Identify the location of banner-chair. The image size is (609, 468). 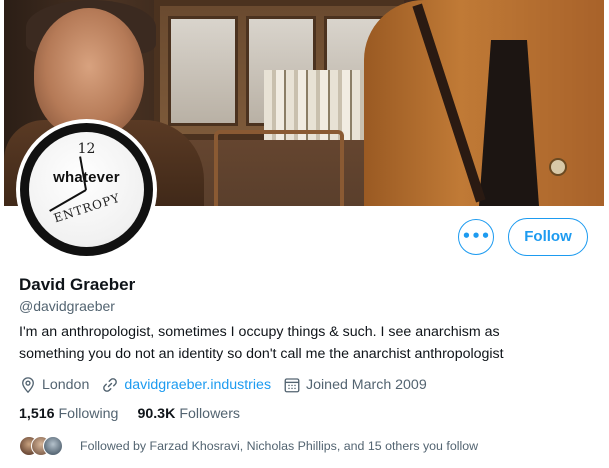
(279, 168).